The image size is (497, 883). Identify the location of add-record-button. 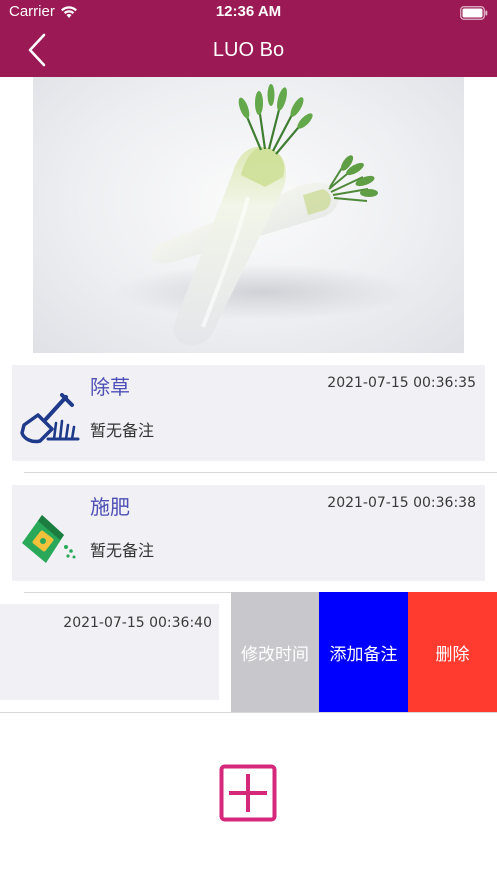
(248, 793).